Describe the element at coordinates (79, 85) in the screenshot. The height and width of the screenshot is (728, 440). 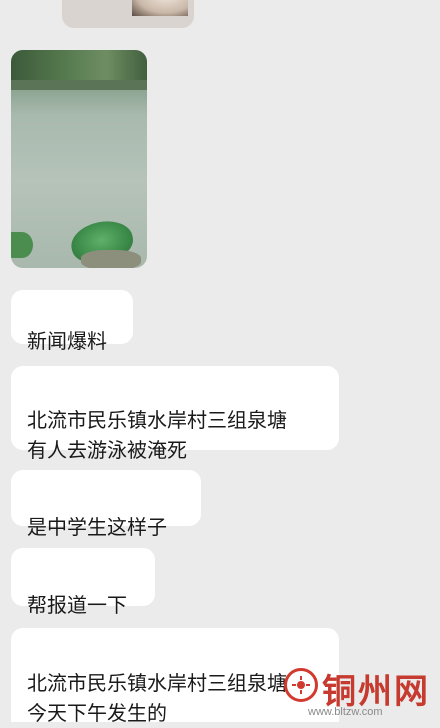
I see `bank-area` at that location.